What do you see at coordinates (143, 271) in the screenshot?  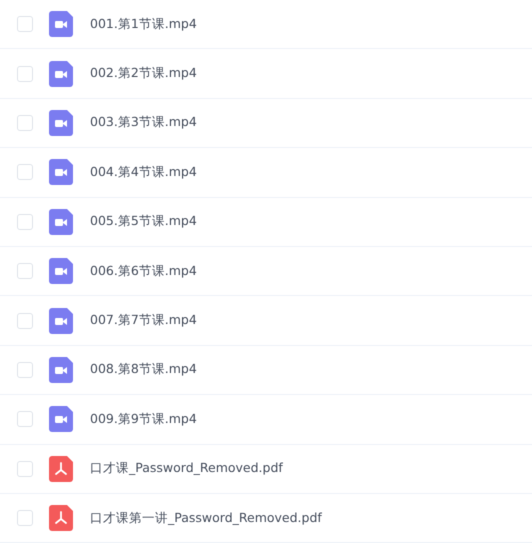 I see `file-name: 006.第6节课.mp4` at bounding box center [143, 271].